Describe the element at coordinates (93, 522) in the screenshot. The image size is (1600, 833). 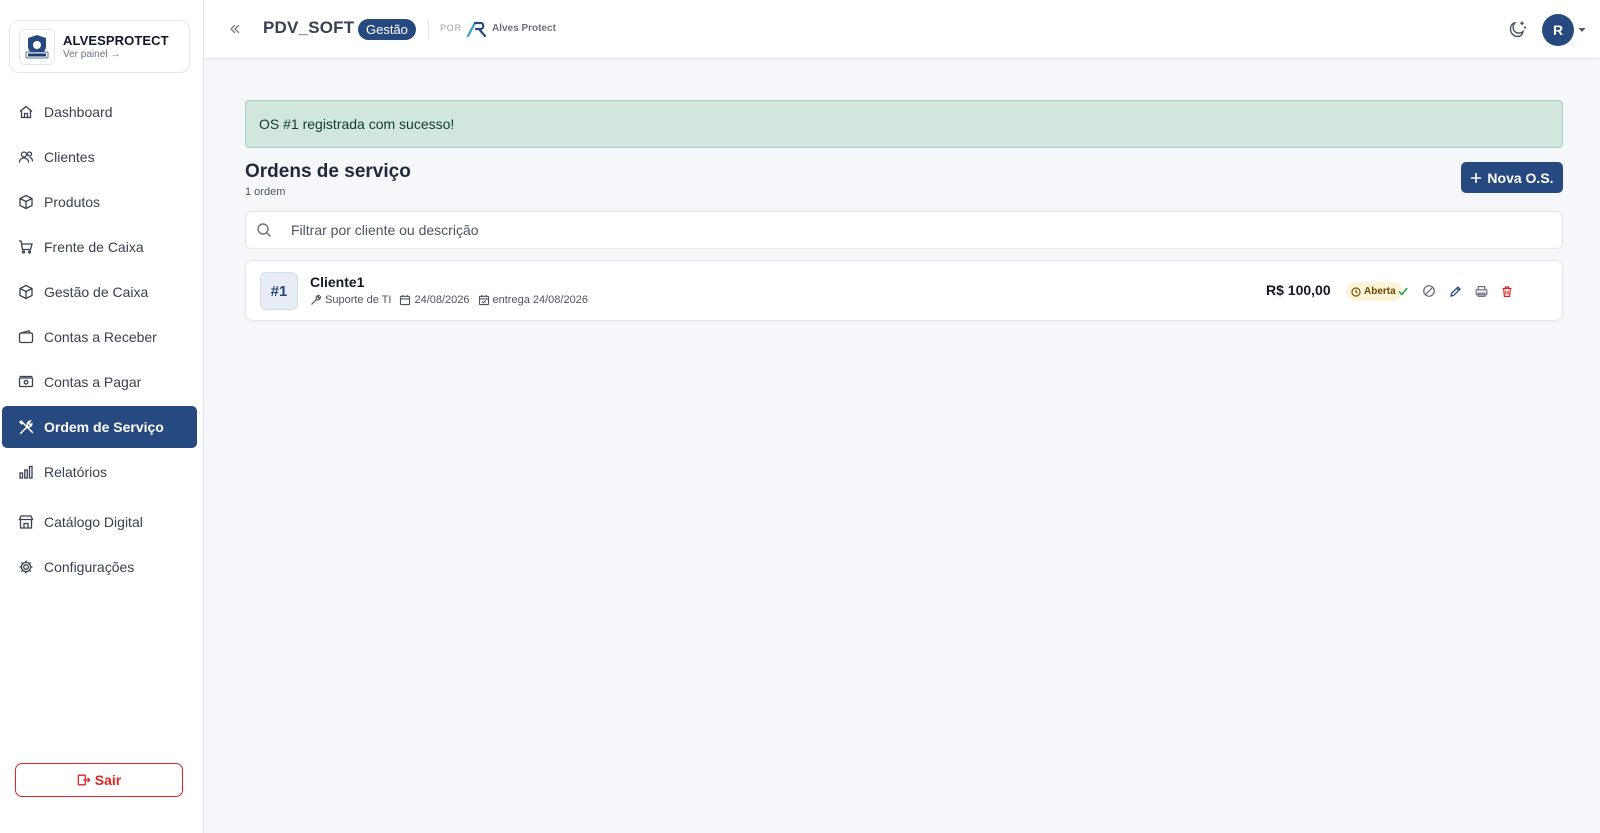
I see `sidebar-item-label: Catálogo Digital` at that location.